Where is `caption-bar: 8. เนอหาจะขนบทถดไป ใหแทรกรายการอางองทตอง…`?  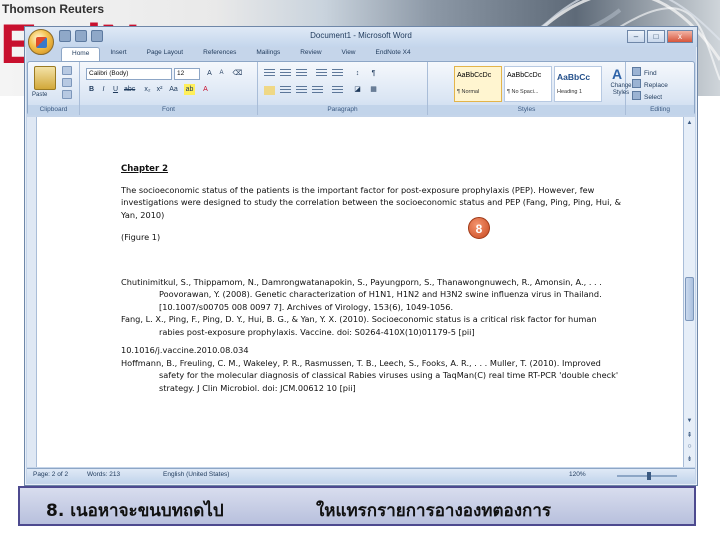
caption-bar: 8. เนอหาจะขนบทถดไป ใหแทรกรายการอางองทตอง… is located at coordinates (357, 506).